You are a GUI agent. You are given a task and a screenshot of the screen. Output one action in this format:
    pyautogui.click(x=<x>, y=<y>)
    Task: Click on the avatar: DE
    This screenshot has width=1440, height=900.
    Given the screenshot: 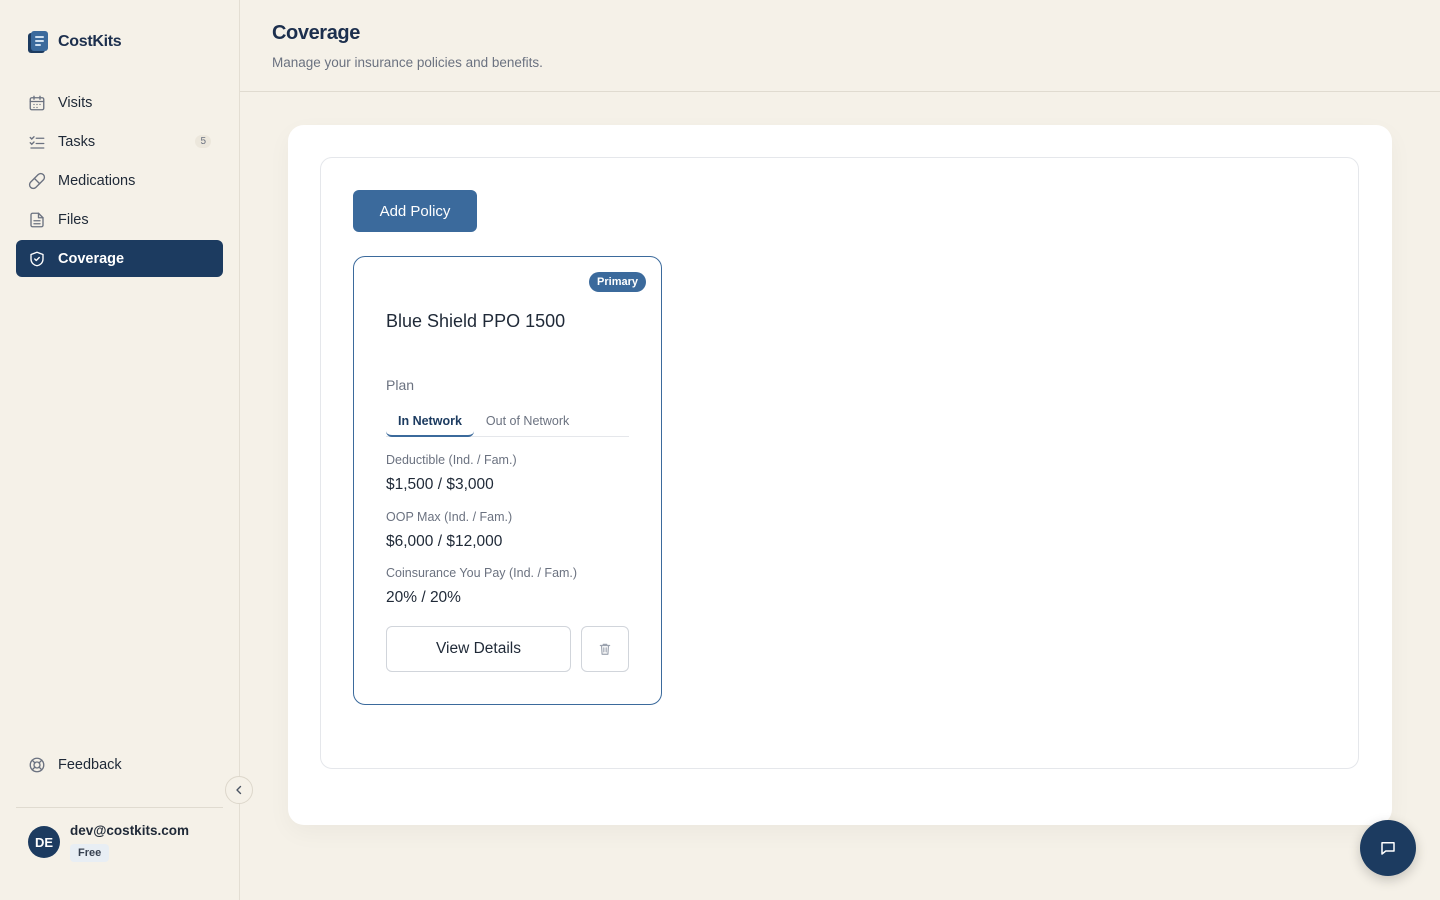 What is the action you would take?
    pyautogui.click(x=44, y=842)
    